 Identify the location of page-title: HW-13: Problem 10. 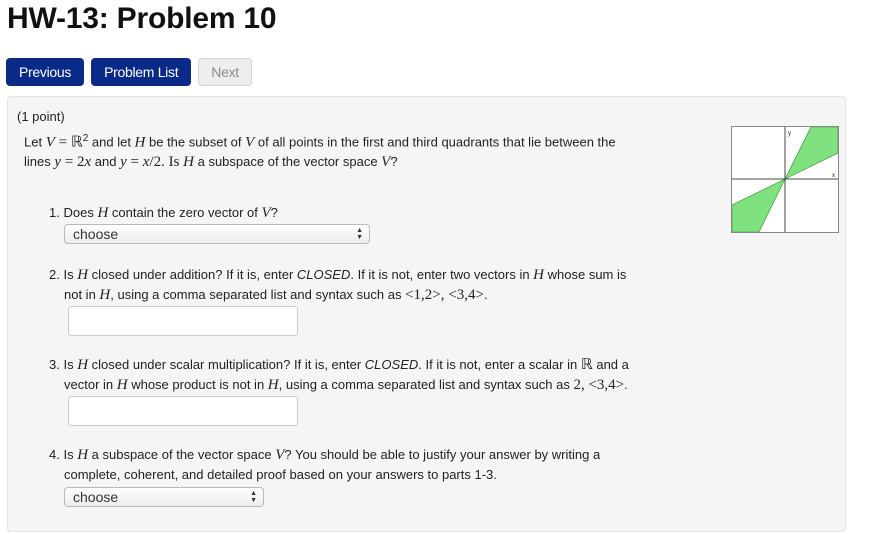
(142, 18).